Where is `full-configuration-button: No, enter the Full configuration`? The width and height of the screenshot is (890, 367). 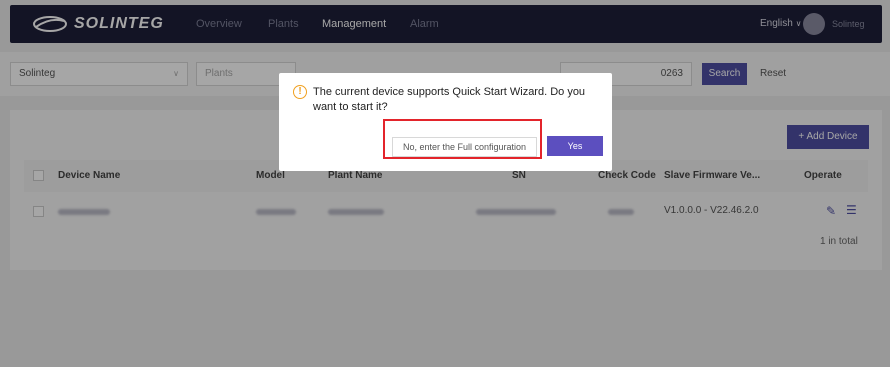 full-configuration-button: No, enter the Full configuration is located at coordinates (464, 147).